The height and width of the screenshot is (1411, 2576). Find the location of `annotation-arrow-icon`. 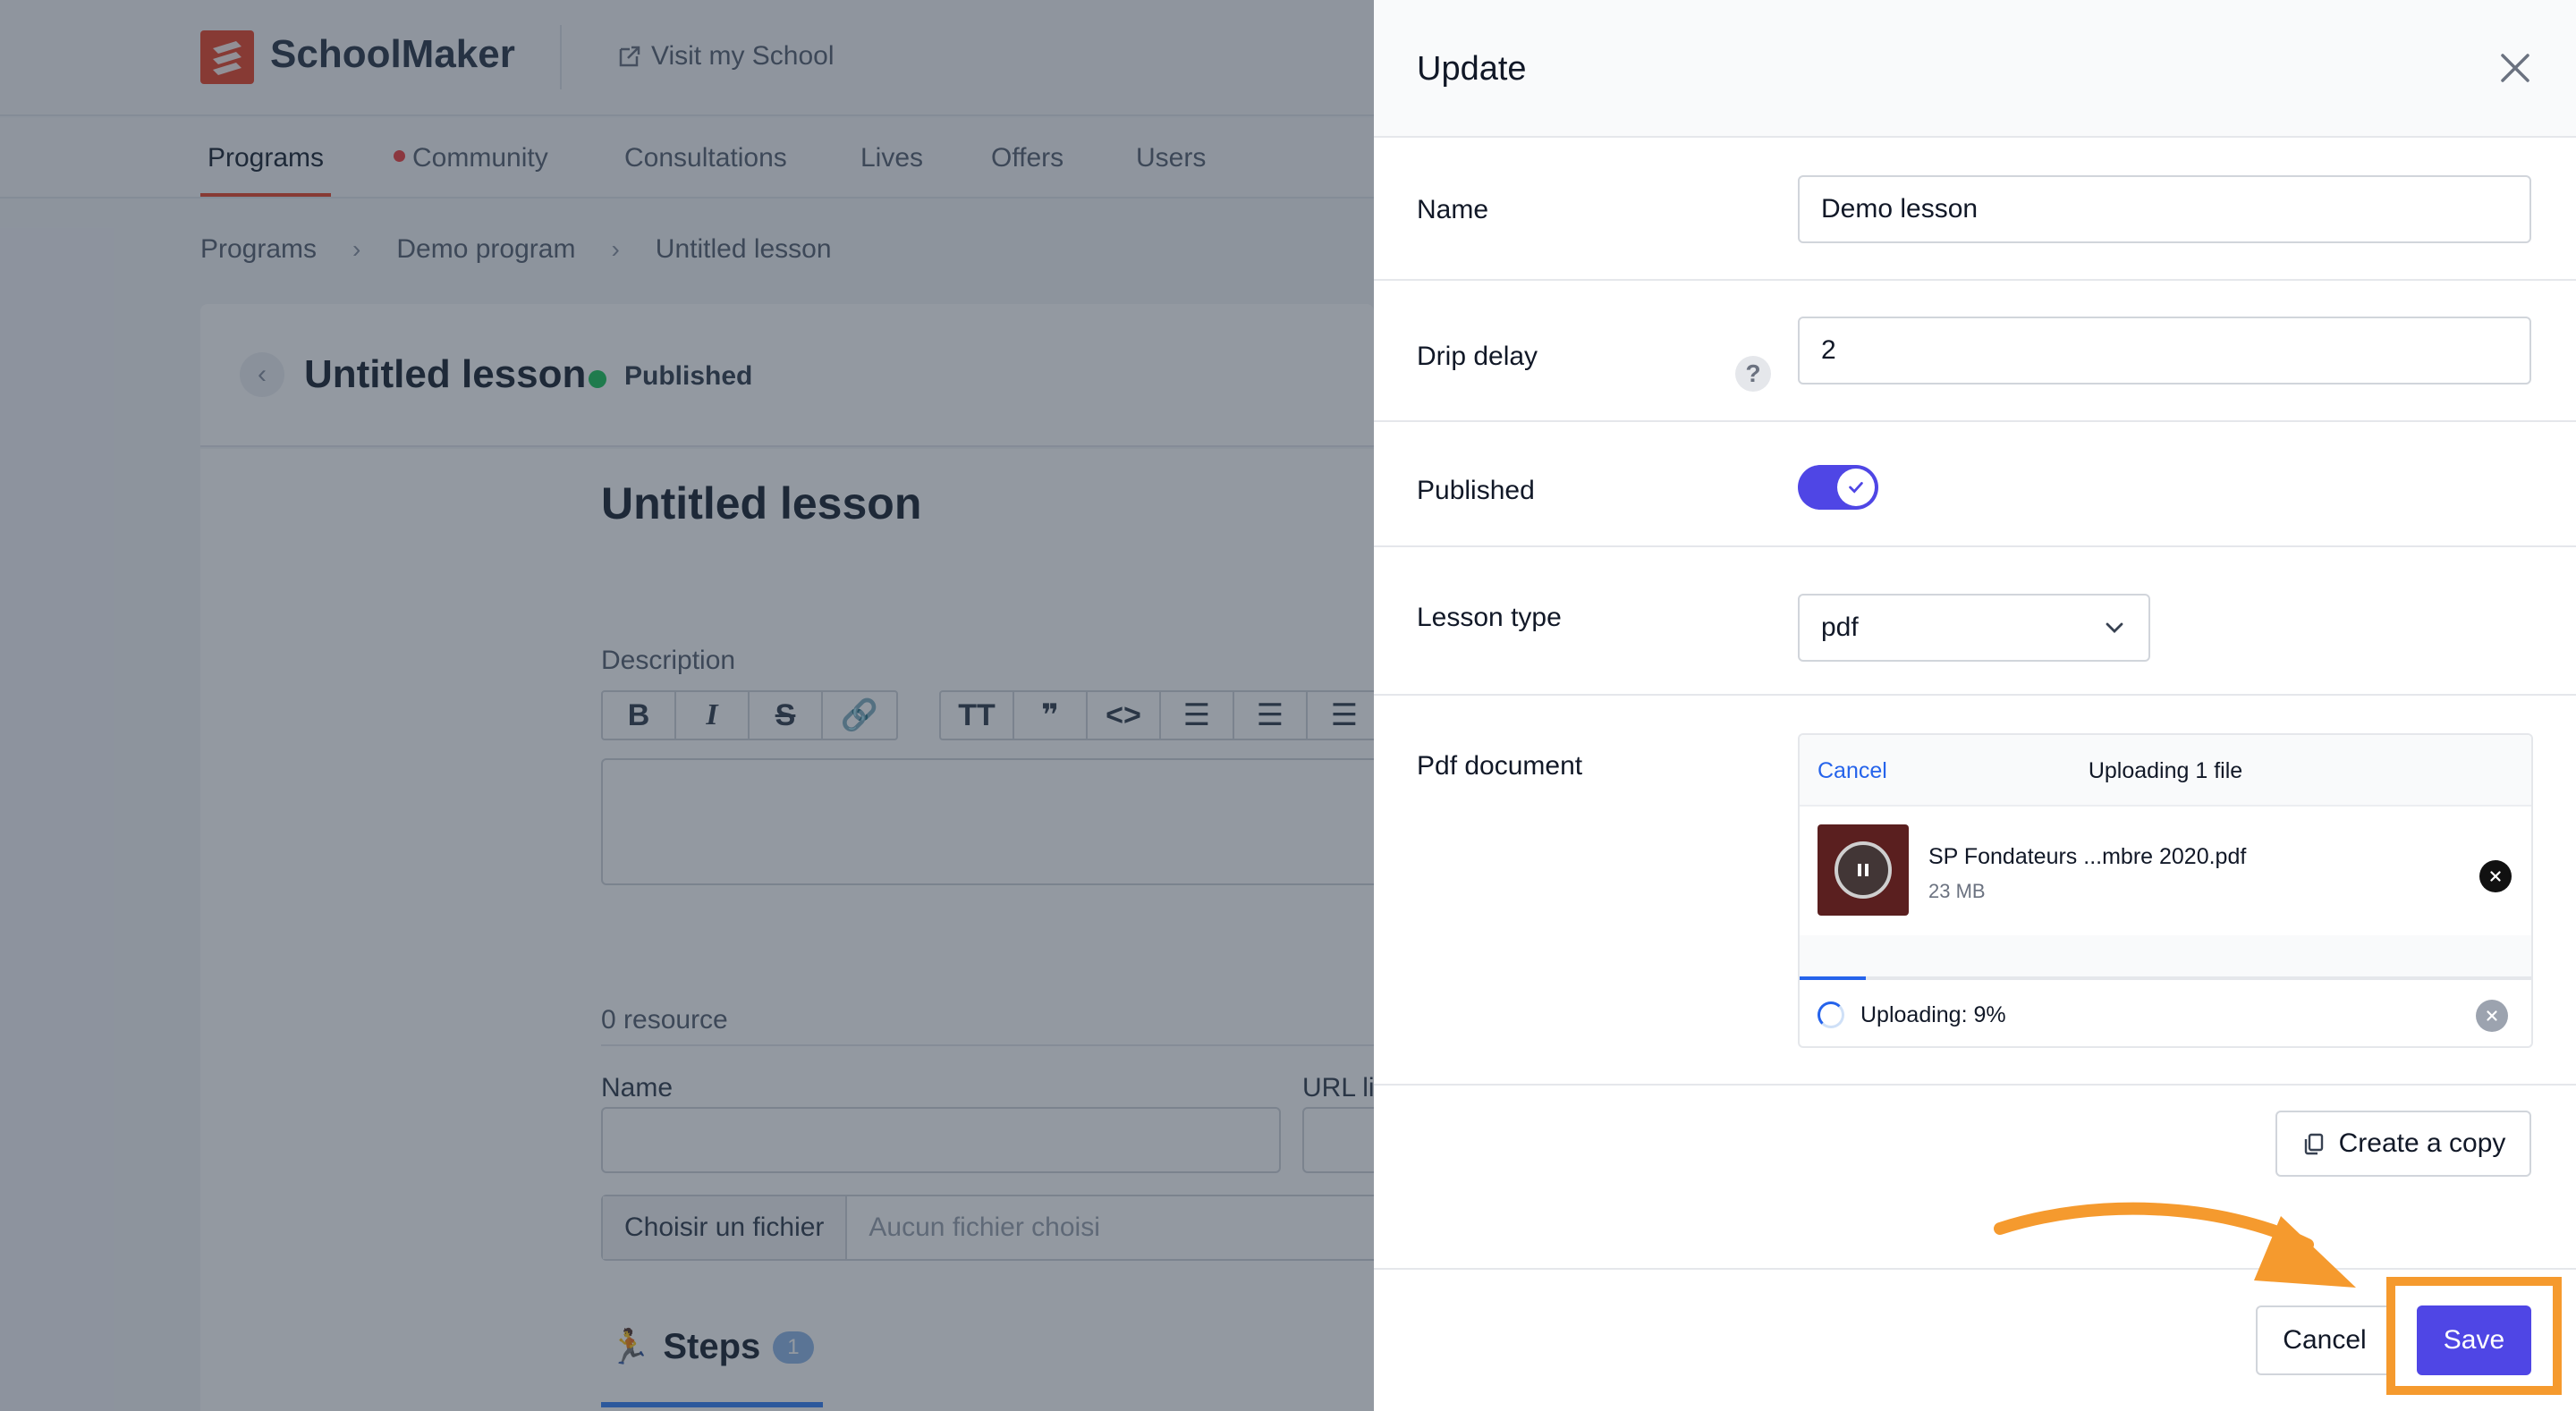

annotation-arrow-icon is located at coordinates (2175, 1245).